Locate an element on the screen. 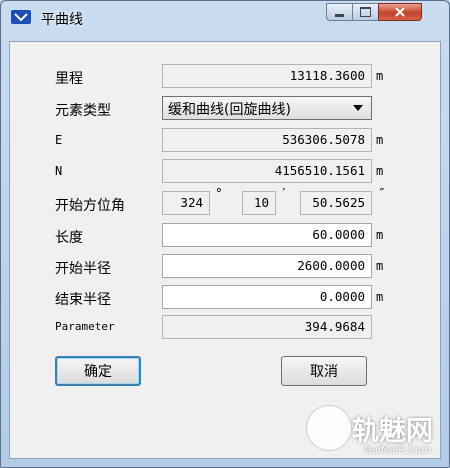 The image size is (450, 468). n-label: N is located at coordinates (59, 171).